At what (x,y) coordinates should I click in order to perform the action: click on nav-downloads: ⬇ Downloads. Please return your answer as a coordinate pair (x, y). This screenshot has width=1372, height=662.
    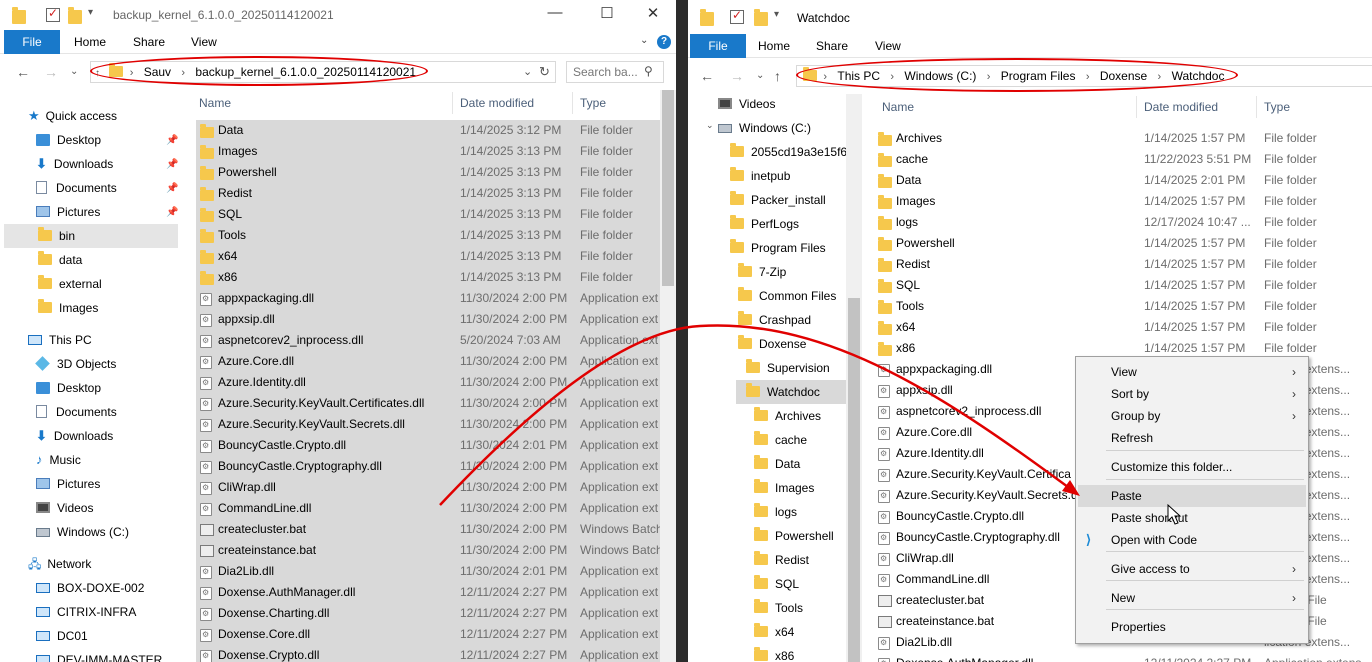
    Looking at the image, I should click on (74, 164).